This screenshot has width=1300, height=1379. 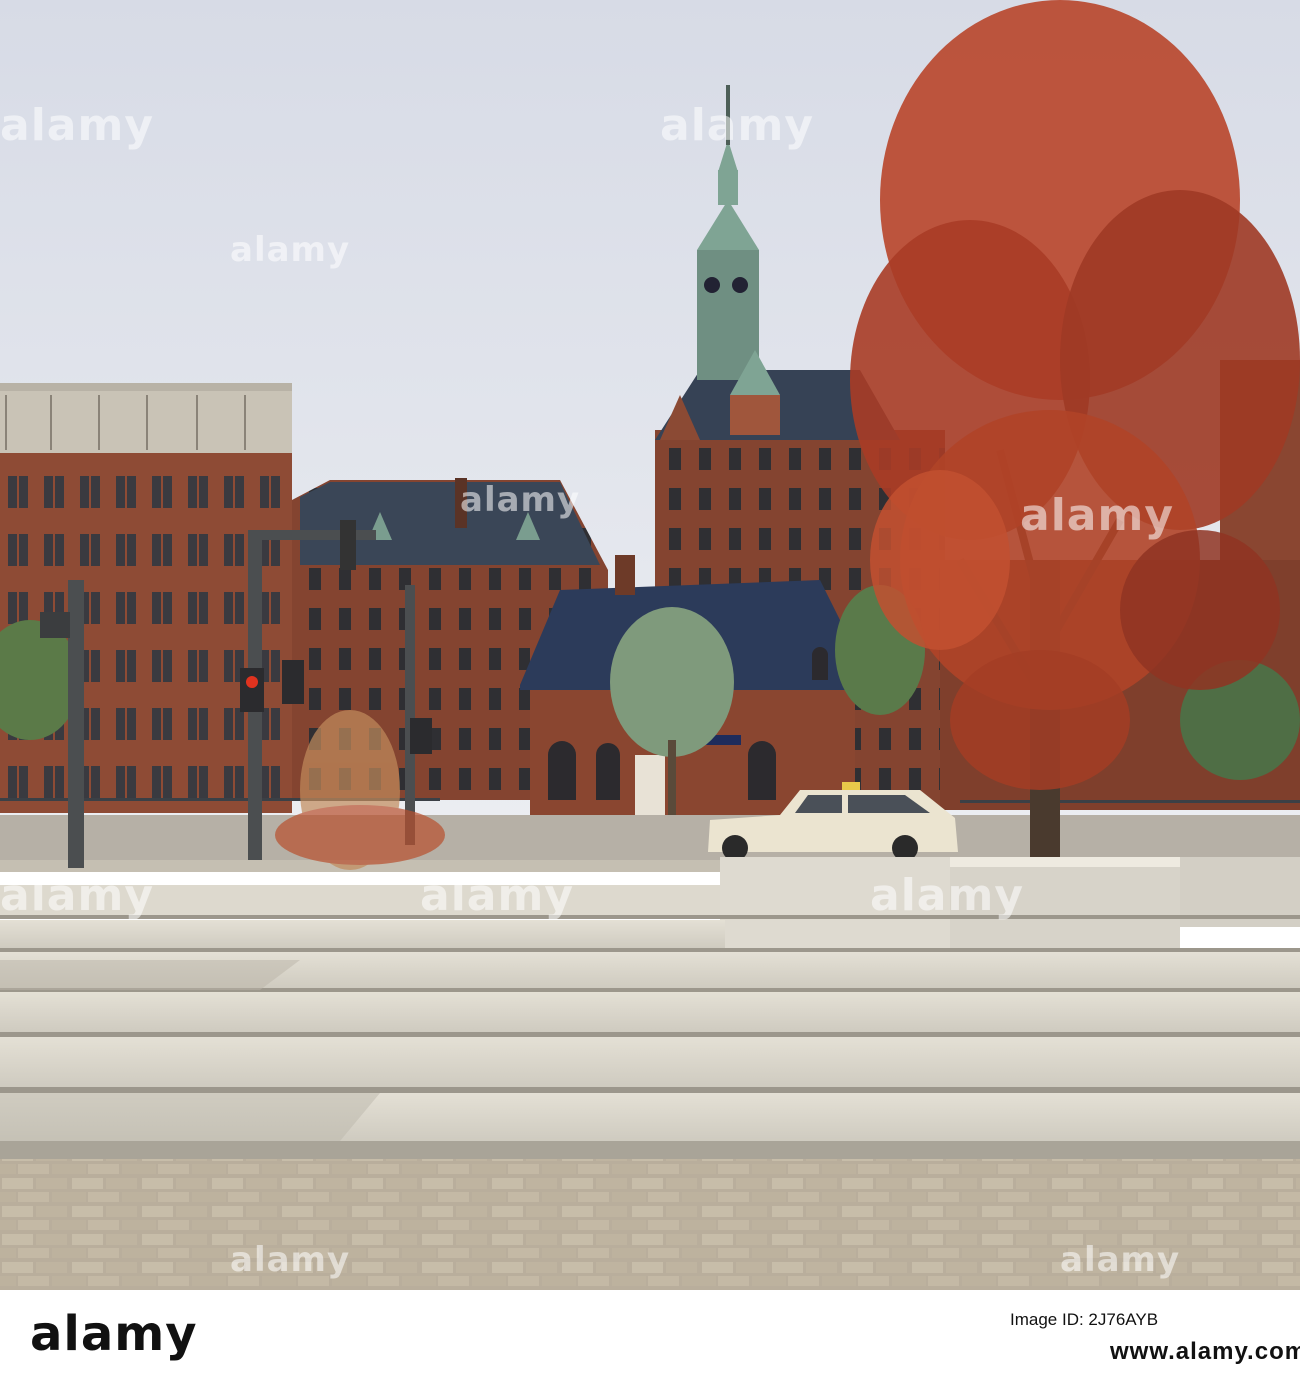 What do you see at coordinates (114, 1334) in the screenshot?
I see `alamy-logo: alamy` at bounding box center [114, 1334].